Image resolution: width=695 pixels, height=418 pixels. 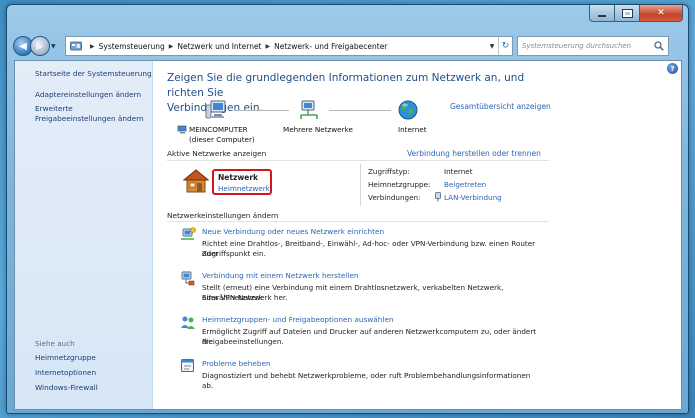 I want to click on sidebar-link-erweiterte: Erweiterte, so click(x=54, y=109).